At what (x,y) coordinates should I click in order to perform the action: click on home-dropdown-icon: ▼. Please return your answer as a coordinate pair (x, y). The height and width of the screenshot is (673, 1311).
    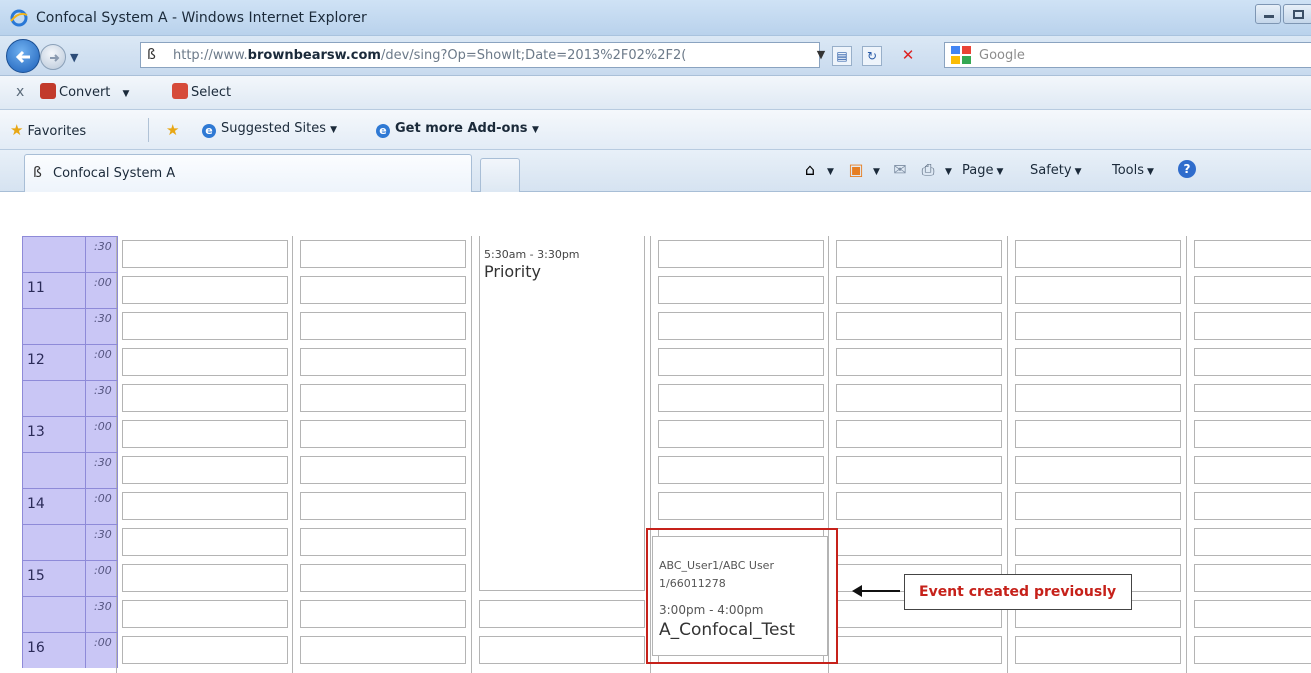
    Looking at the image, I should click on (829, 170).